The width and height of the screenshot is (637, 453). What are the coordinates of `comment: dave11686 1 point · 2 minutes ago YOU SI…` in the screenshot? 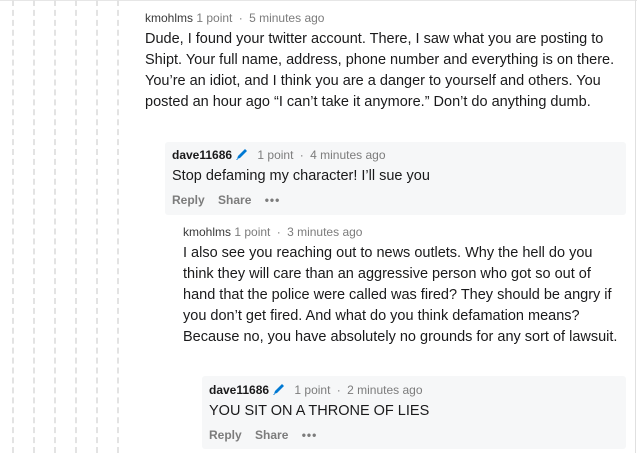 It's located at (414, 412).